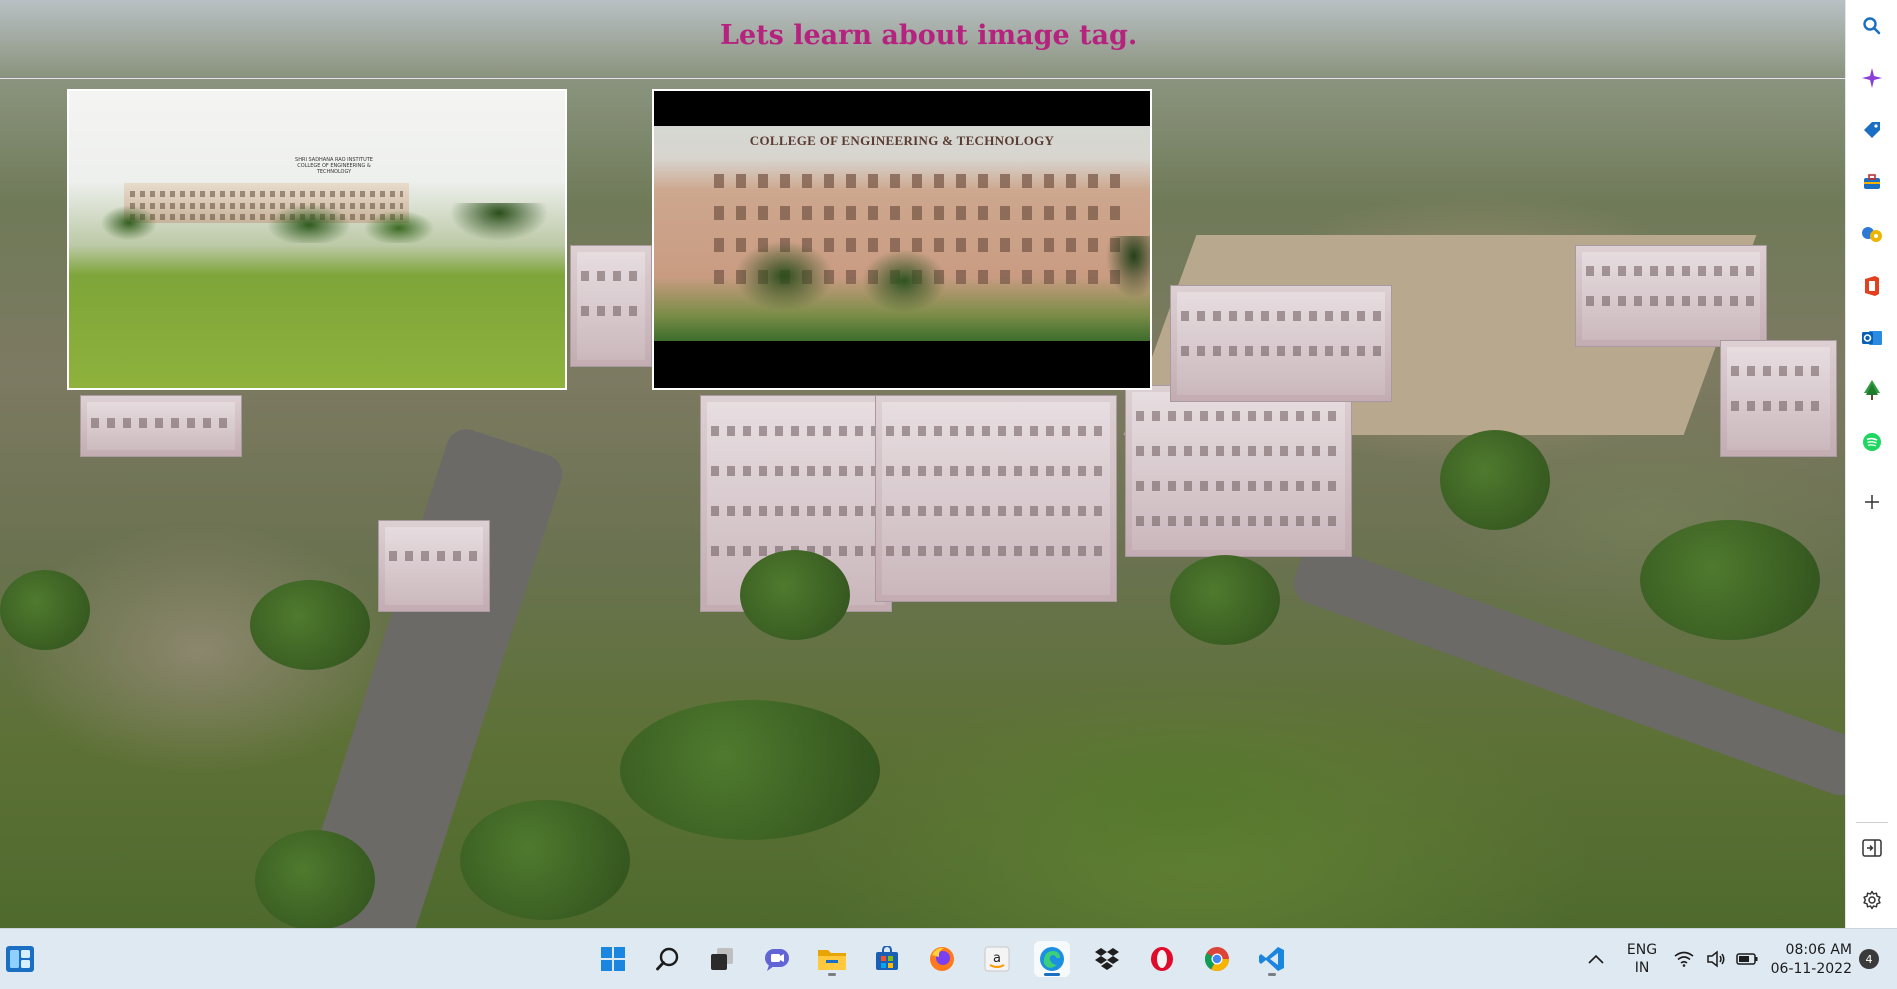 This screenshot has width=1897, height=989. What do you see at coordinates (1747, 959) in the screenshot?
I see `battery-icon` at bounding box center [1747, 959].